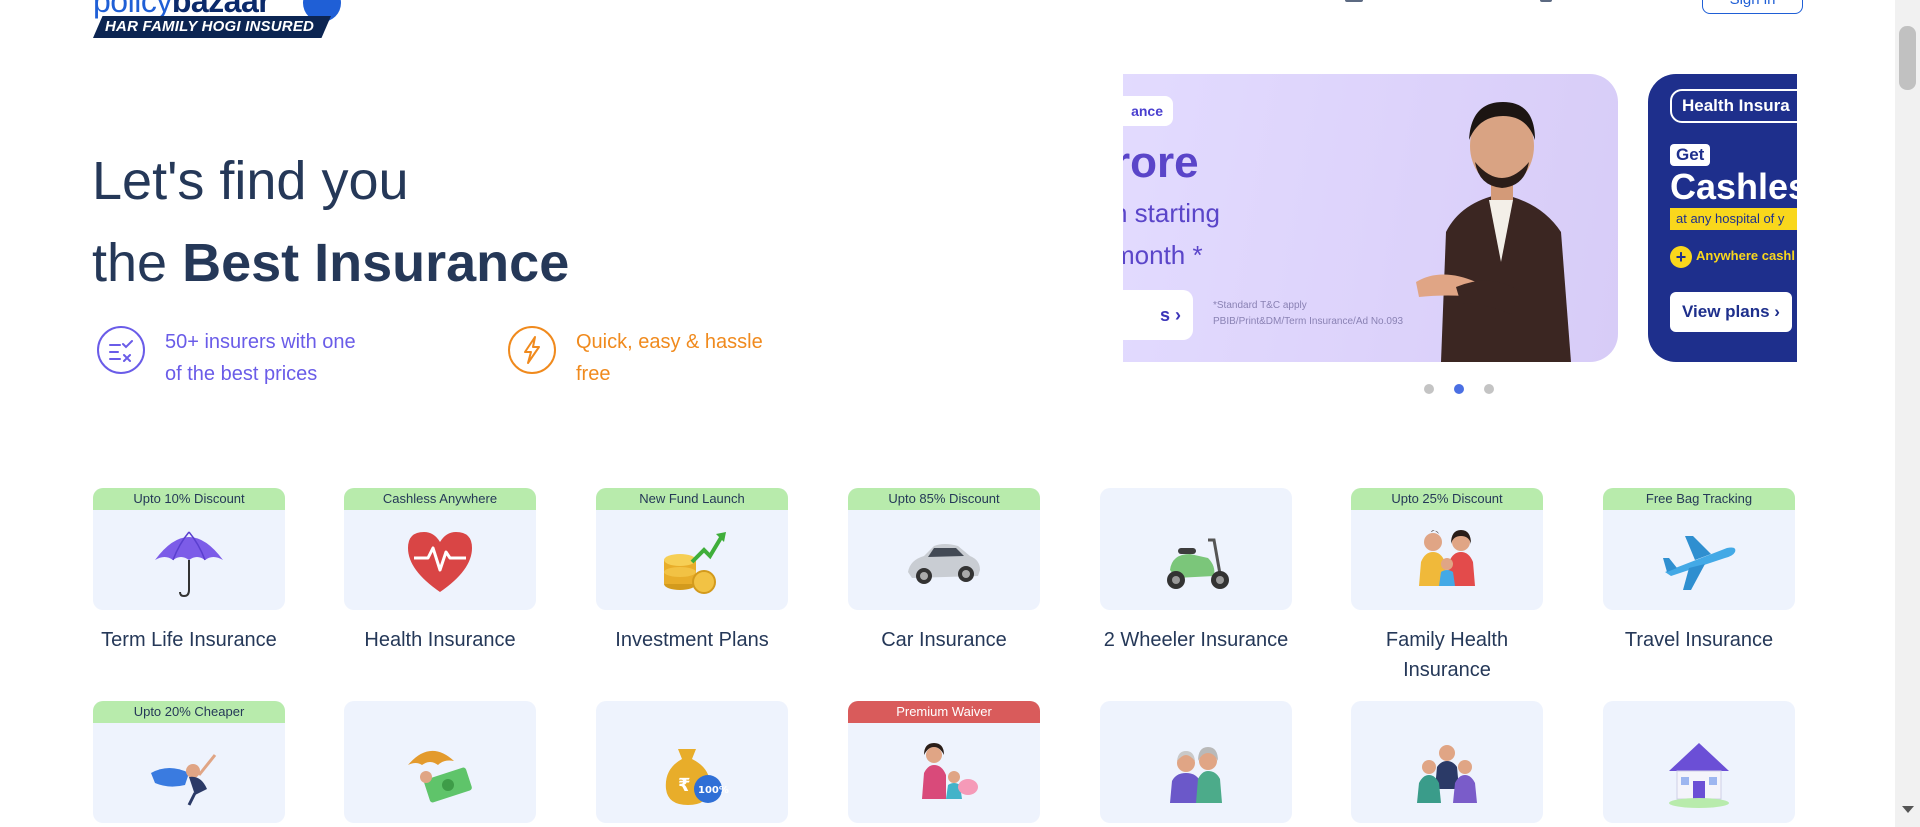 This screenshot has width=1920, height=827. Describe the element at coordinates (1447, 774) in the screenshot. I see `employee-group-icon` at that location.